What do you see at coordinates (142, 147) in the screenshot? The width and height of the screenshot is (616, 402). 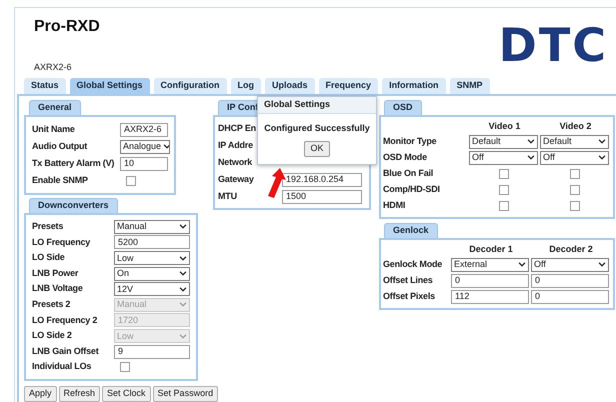 I see `dropdown-value: Analogue` at bounding box center [142, 147].